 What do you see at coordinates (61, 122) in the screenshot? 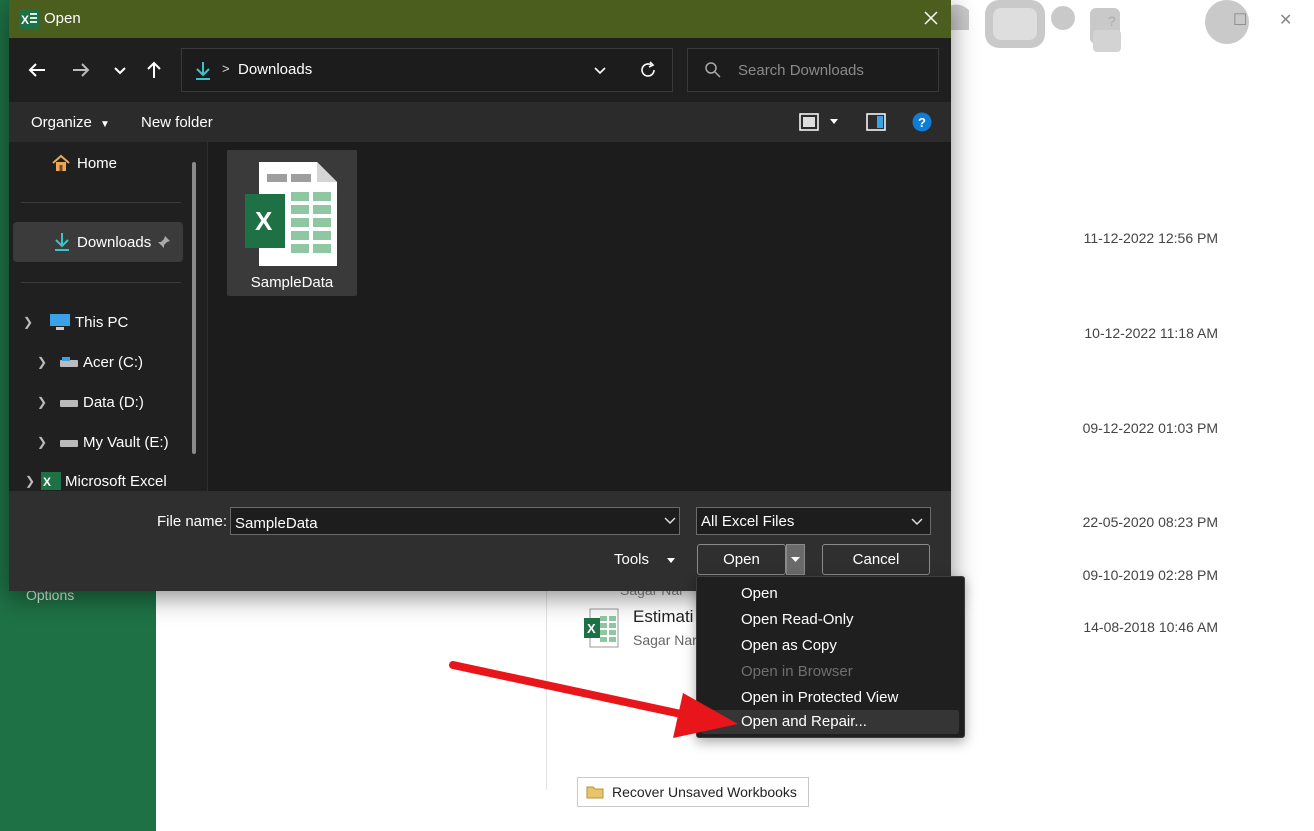
I see `organize-label: Organize` at bounding box center [61, 122].